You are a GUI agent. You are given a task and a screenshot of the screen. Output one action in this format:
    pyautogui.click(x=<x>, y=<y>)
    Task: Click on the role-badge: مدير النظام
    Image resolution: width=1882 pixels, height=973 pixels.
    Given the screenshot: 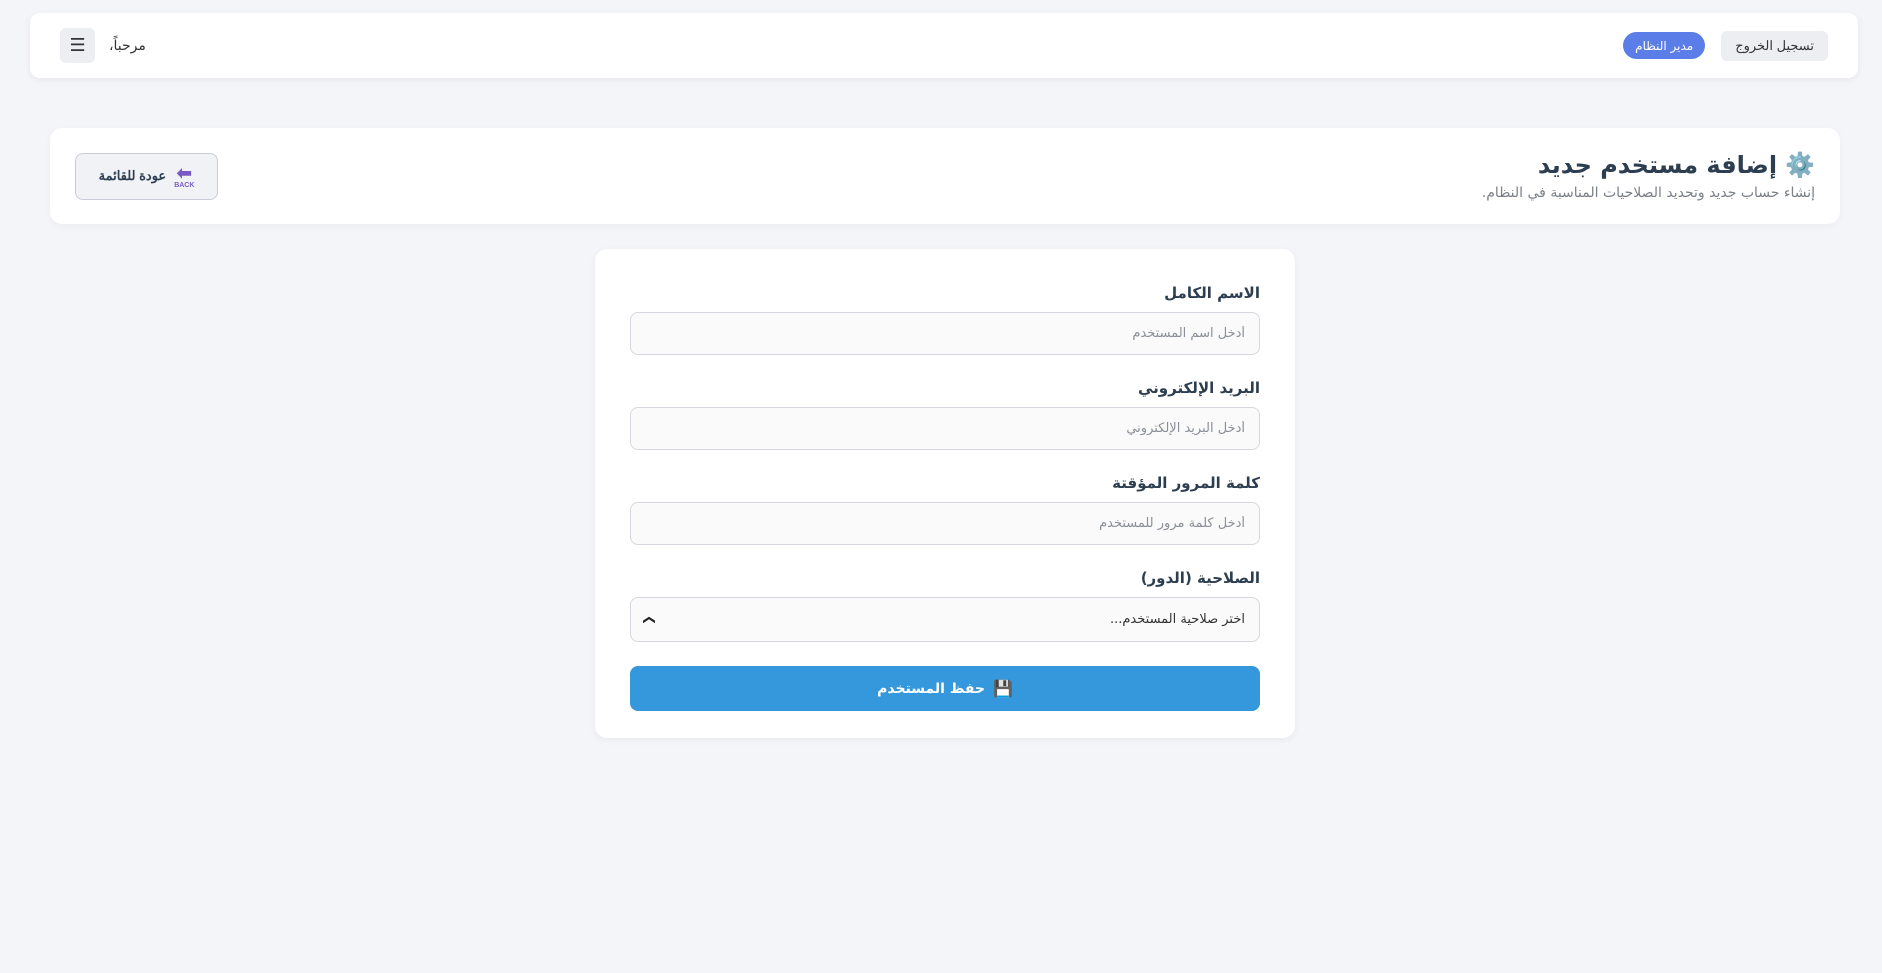 What is the action you would take?
    pyautogui.click(x=1664, y=45)
    